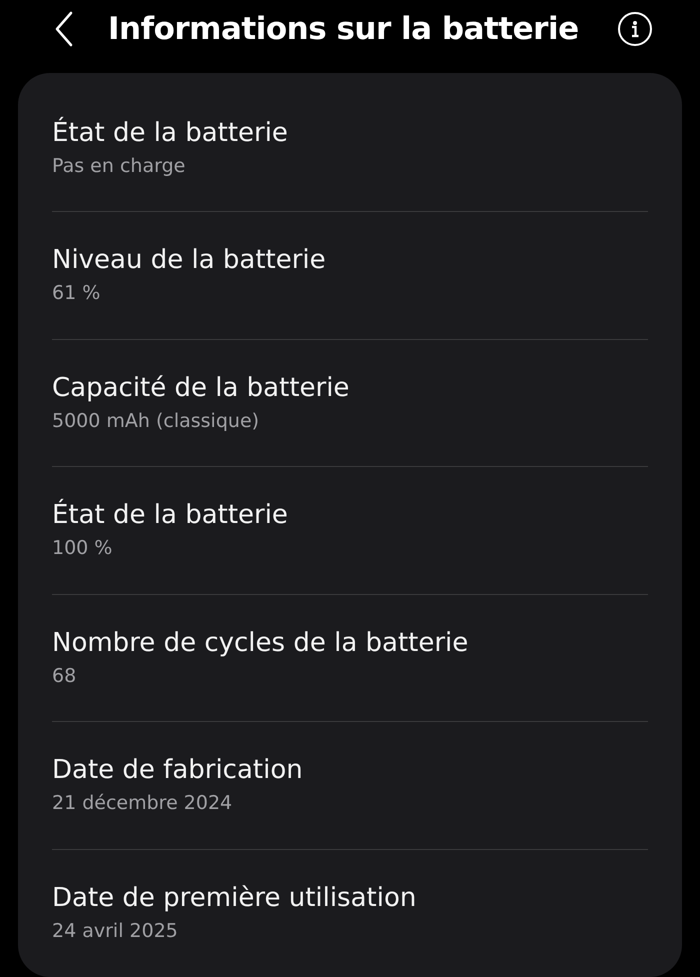 This screenshot has height=977, width=700. Describe the element at coordinates (115, 931) in the screenshot. I see `setting-value: 24 avril 2025` at that location.